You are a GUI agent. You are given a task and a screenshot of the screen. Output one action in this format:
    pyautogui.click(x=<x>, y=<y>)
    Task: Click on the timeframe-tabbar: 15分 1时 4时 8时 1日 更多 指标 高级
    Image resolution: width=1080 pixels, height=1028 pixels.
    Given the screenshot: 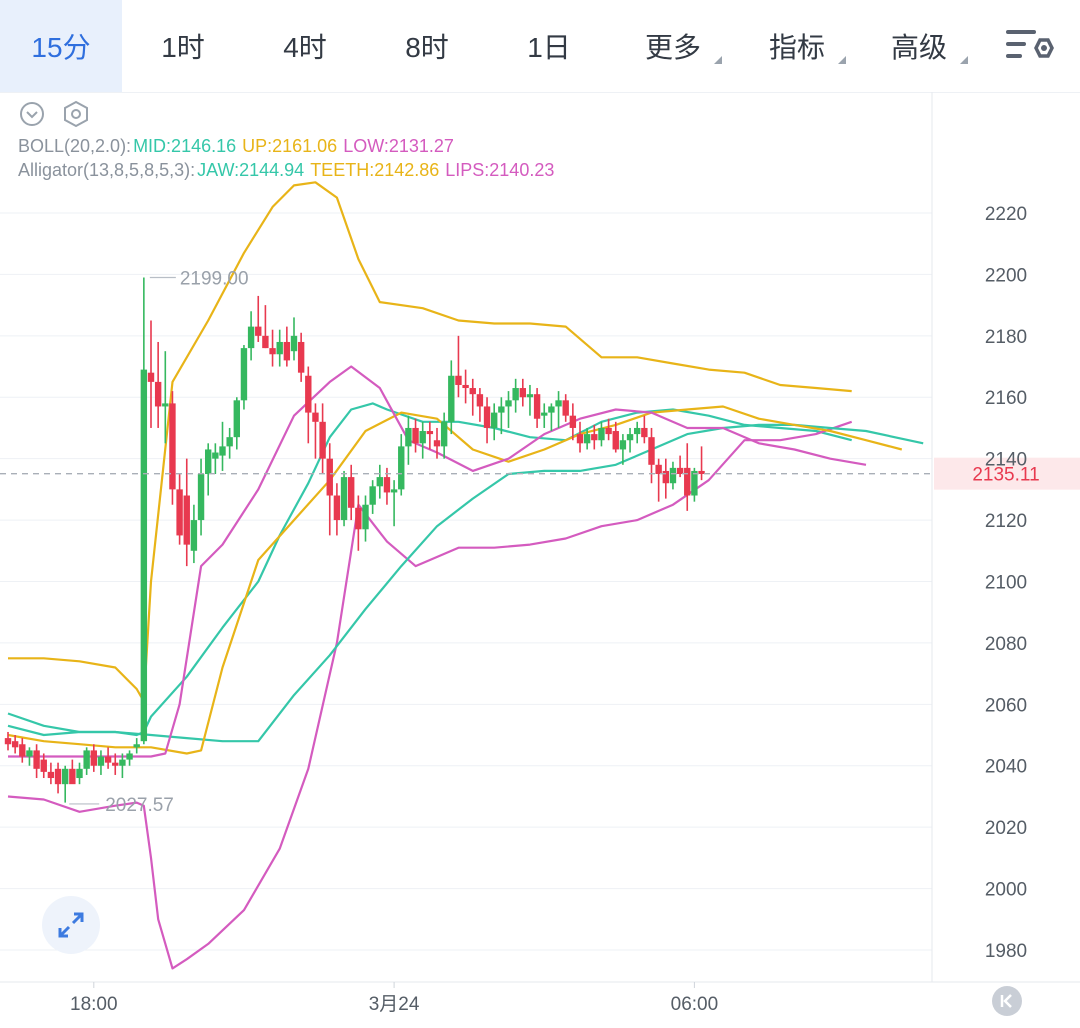 What is the action you would take?
    pyautogui.click(x=540, y=46)
    